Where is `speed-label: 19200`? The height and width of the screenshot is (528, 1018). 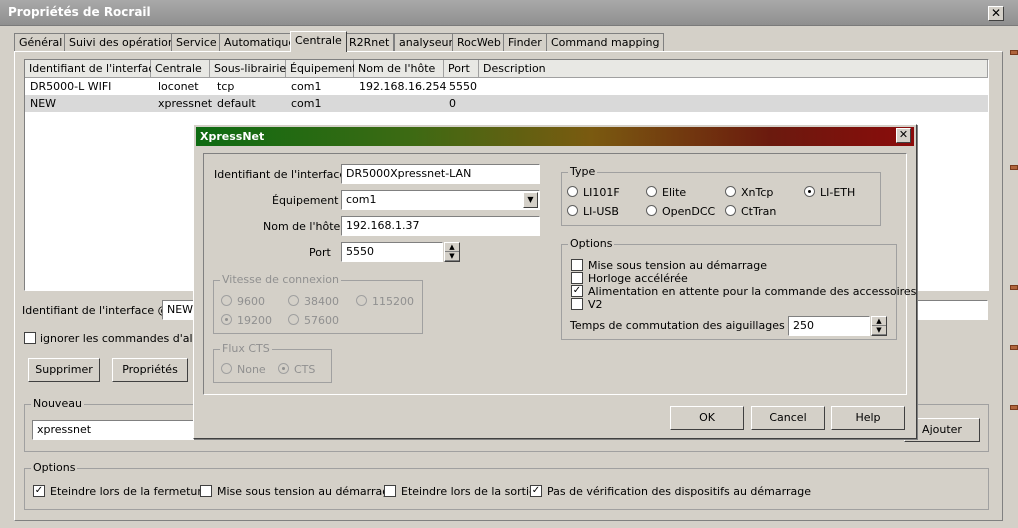
speed-label: 19200 is located at coordinates (254, 320).